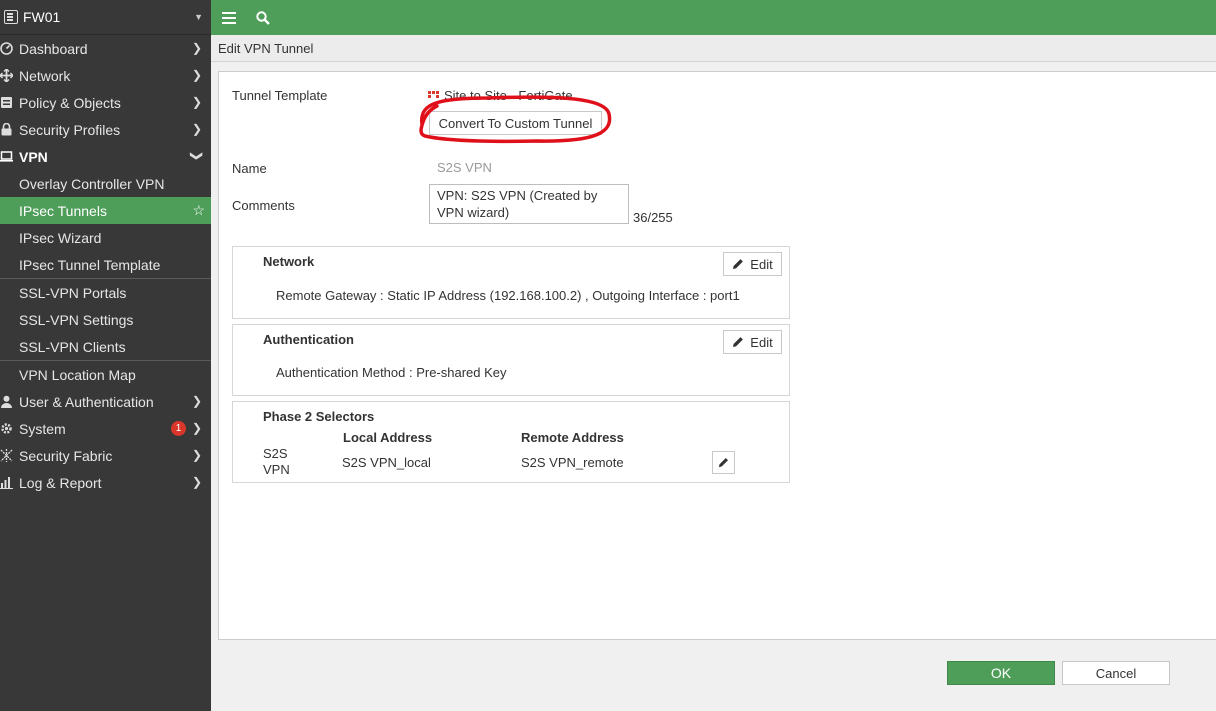 The image size is (1216, 711). I want to click on sidebar-item-label: Dashboard, so click(53, 48).